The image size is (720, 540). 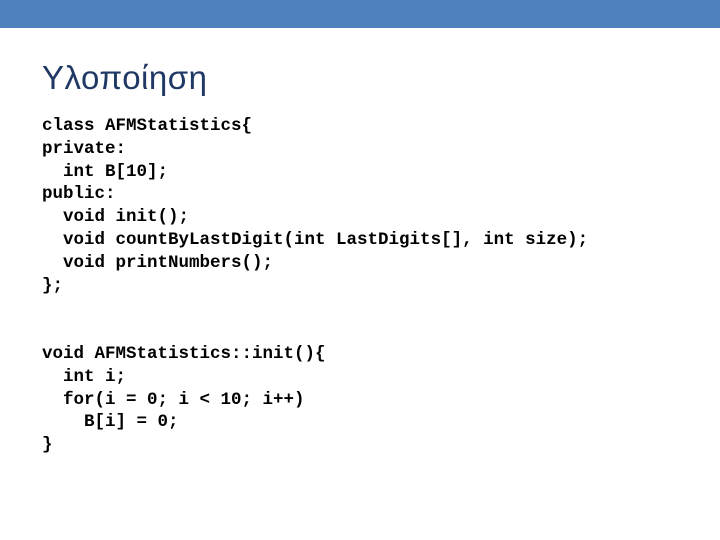 I want to click on code-line: for(i = 0; i < 10; i++), so click(x=173, y=399).